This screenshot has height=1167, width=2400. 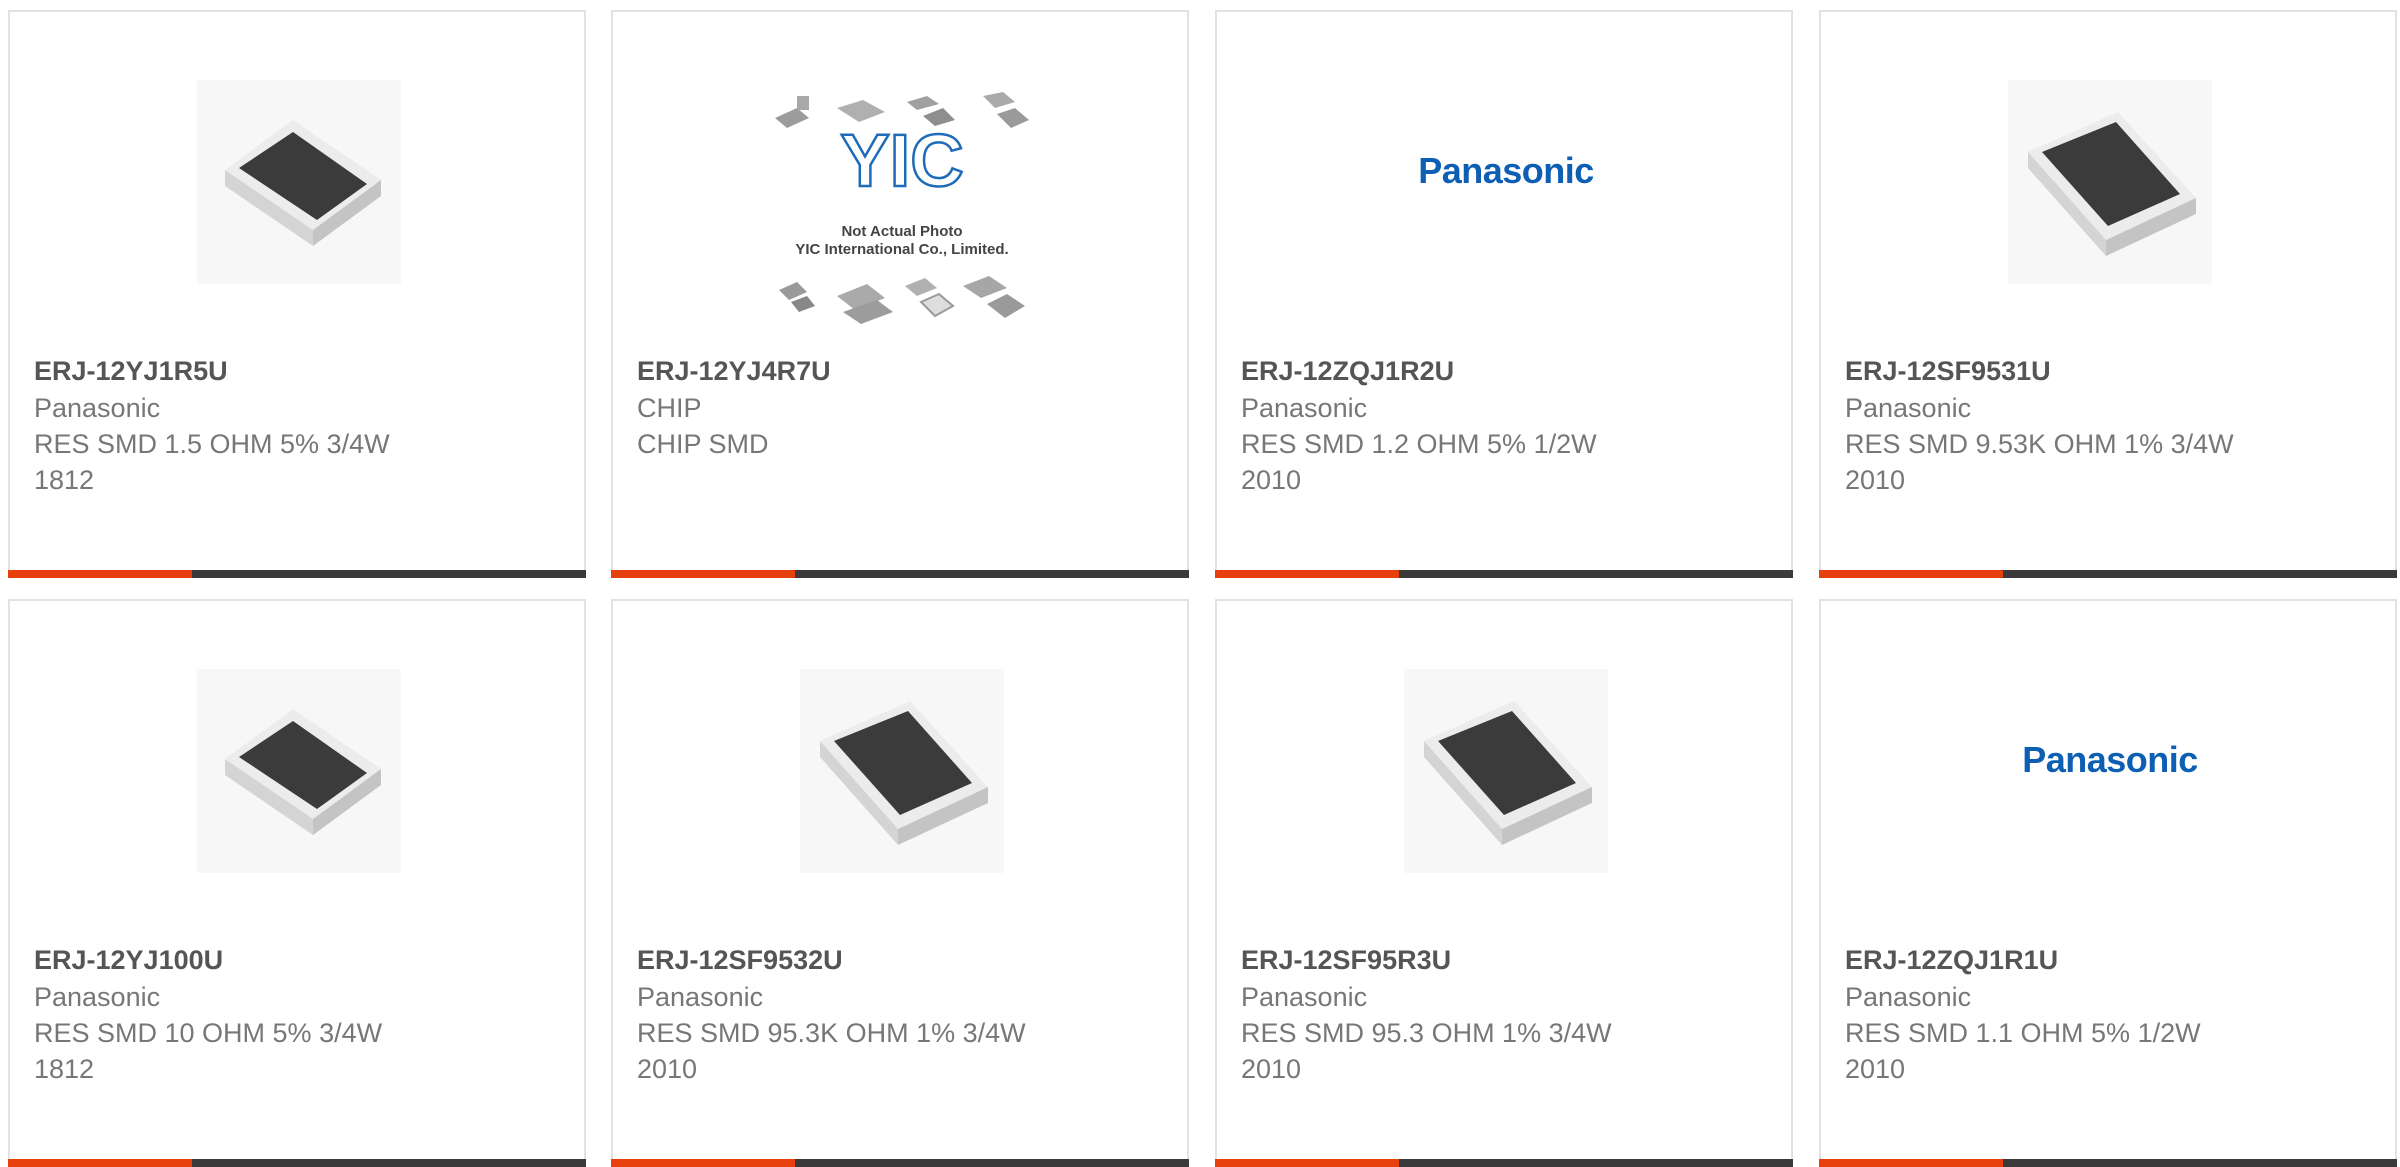 What do you see at coordinates (1426, 1033) in the screenshot?
I see `description: RES SMD 95.3 OHM 1% 3/4W` at bounding box center [1426, 1033].